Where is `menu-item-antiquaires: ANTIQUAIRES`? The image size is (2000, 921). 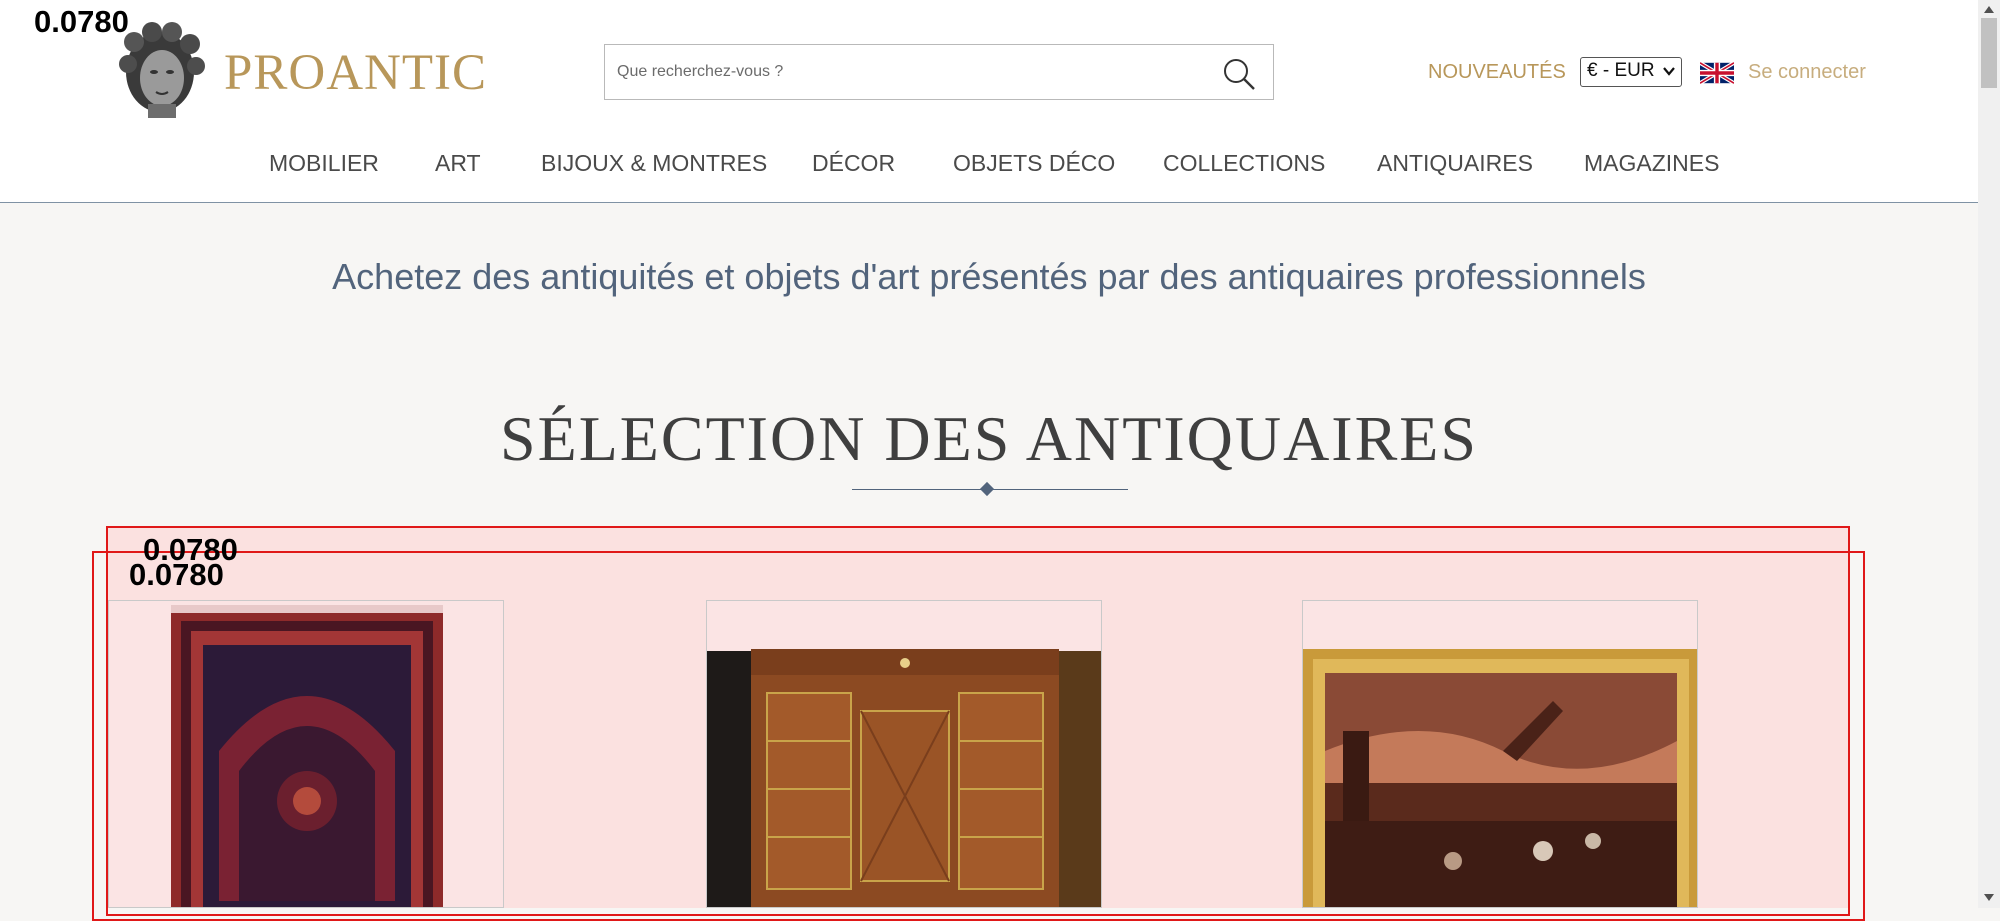
menu-item-antiquaires: ANTIQUAIRES is located at coordinates (1455, 163).